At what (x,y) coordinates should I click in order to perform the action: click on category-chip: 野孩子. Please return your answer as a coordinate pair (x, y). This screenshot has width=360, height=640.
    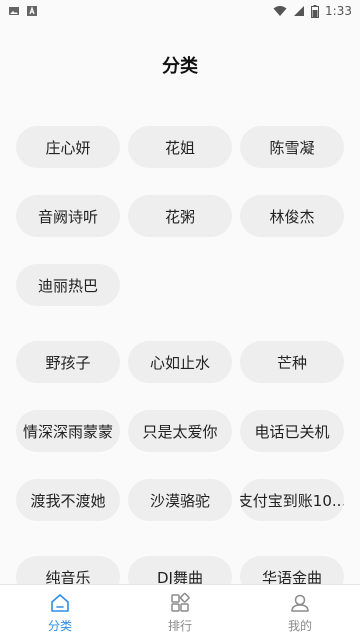
    Looking at the image, I should click on (68, 362).